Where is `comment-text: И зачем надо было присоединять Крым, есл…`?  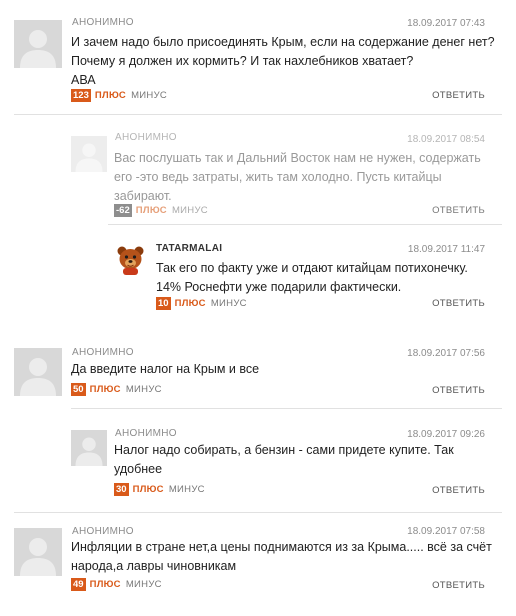 comment-text: И зачем надо было присоединять Крым, есл… is located at coordinates (283, 61).